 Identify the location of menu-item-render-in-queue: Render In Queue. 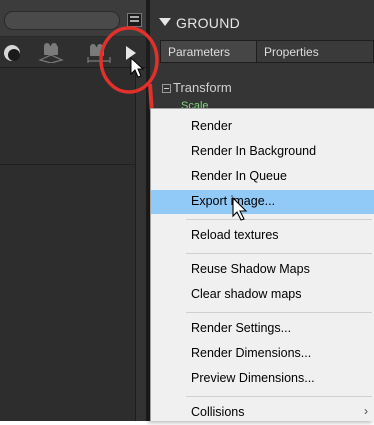
(262, 177).